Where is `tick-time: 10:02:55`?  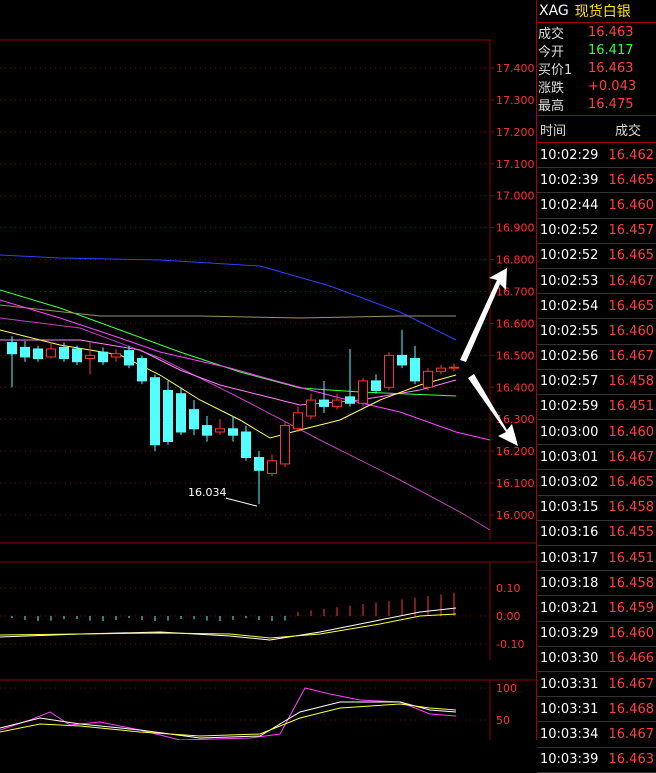 tick-time: 10:02:55 is located at coordinates (569, 331).